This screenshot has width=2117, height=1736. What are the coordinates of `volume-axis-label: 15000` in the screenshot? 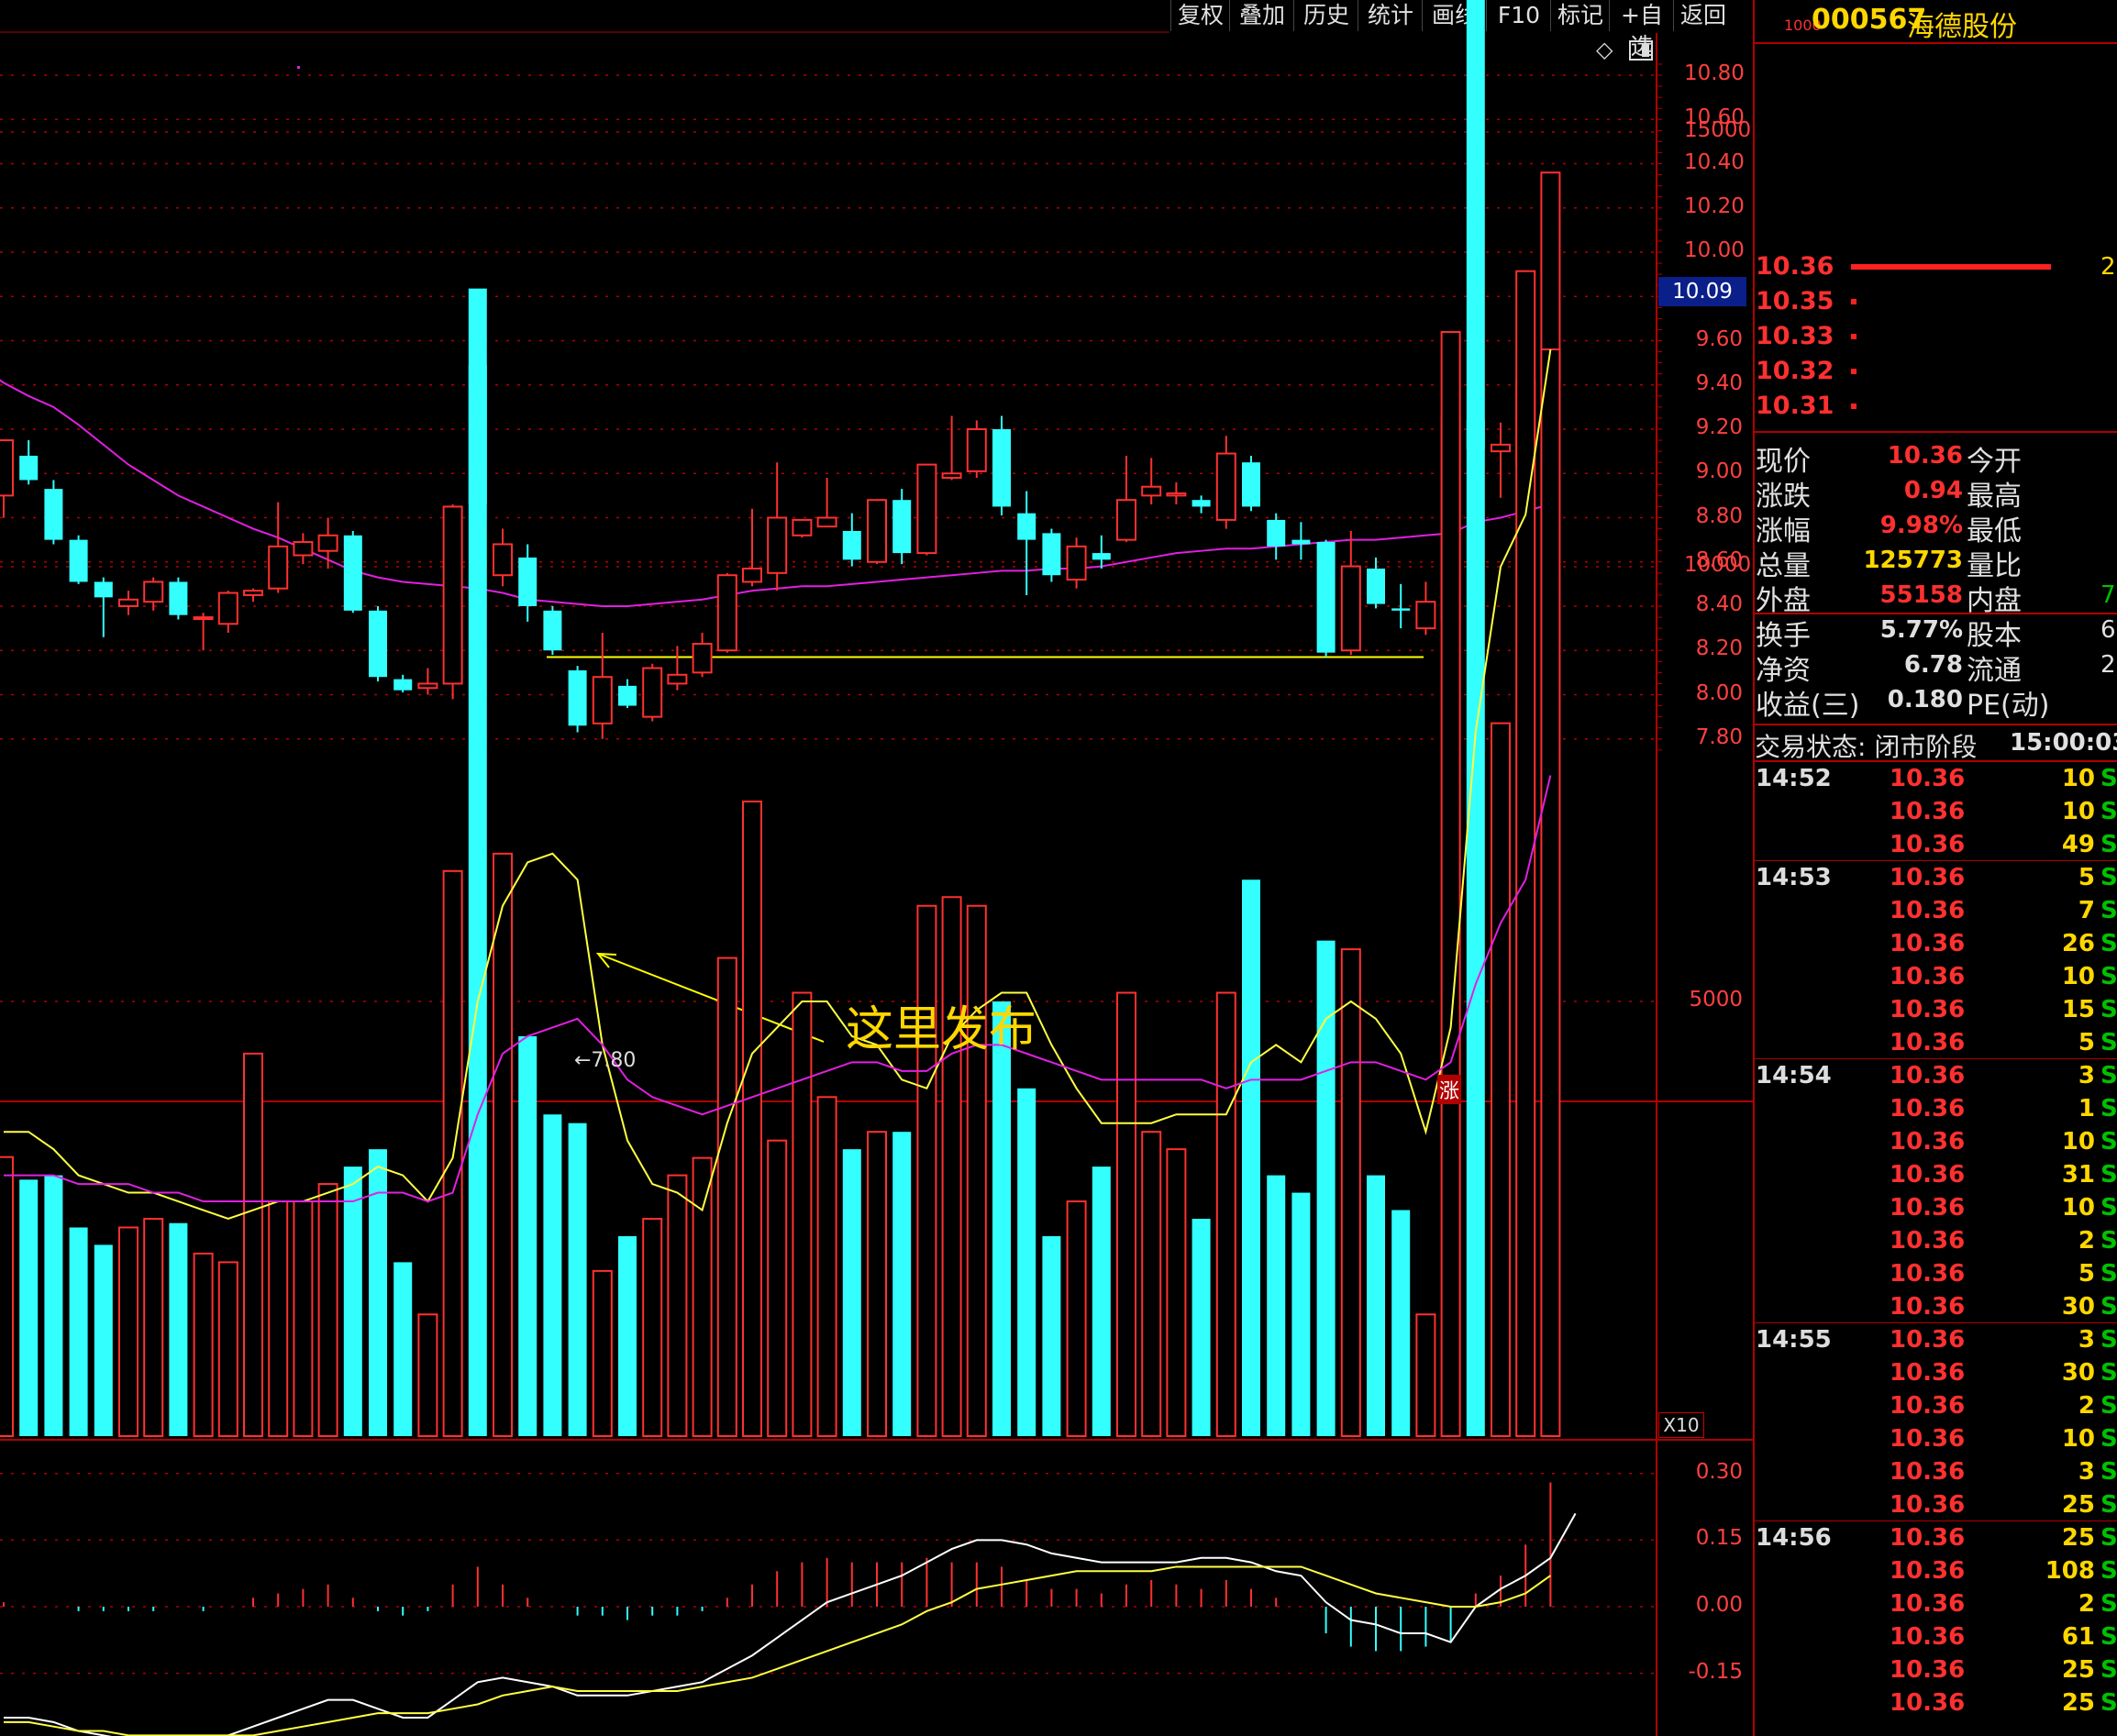 It's located at (1718, 130).